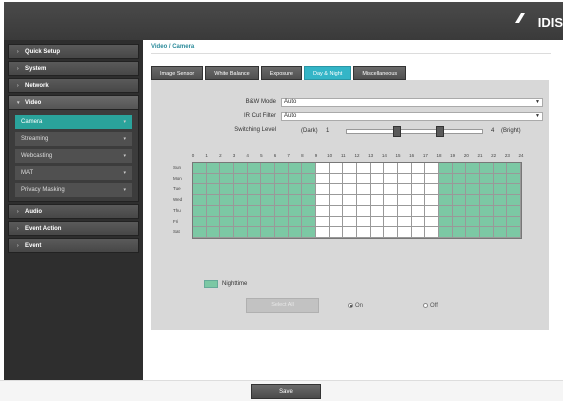  I want to click on ir-cut-filter-select: Auto ▼, so click(412, 116).